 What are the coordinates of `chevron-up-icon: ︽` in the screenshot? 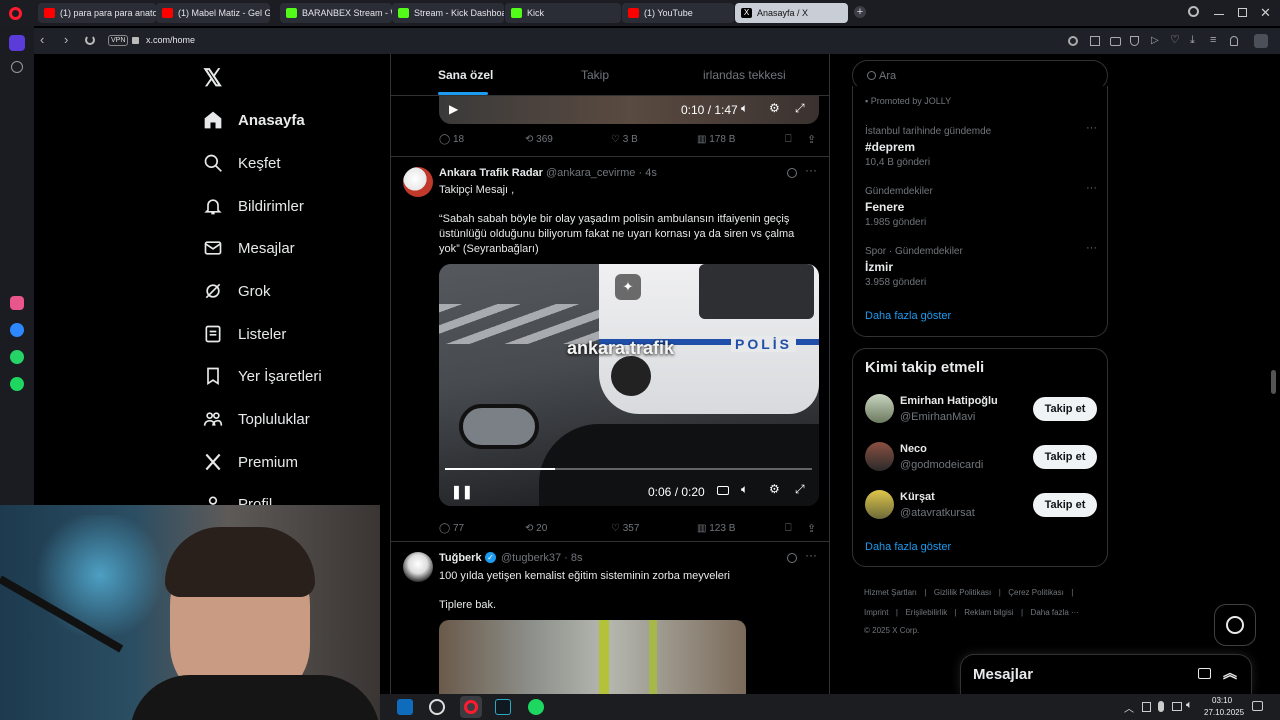 It's located at (1230, 673).